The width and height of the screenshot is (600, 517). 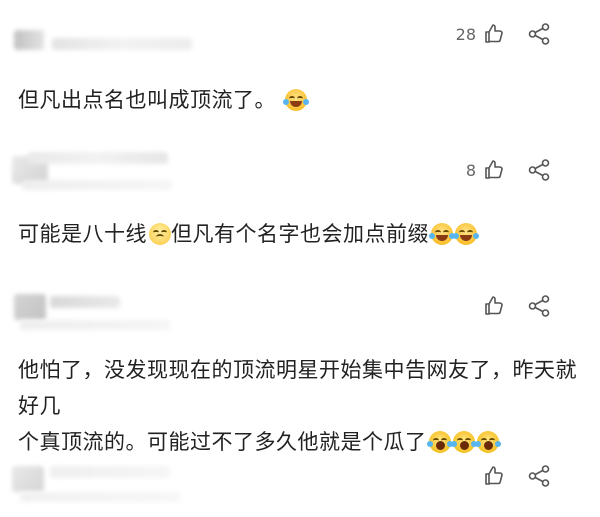 What do you see at coordinates (82, 234) in the screenshot?
I see `comment-text-2a: 可能是八十线` at bounding box center [82, 234].